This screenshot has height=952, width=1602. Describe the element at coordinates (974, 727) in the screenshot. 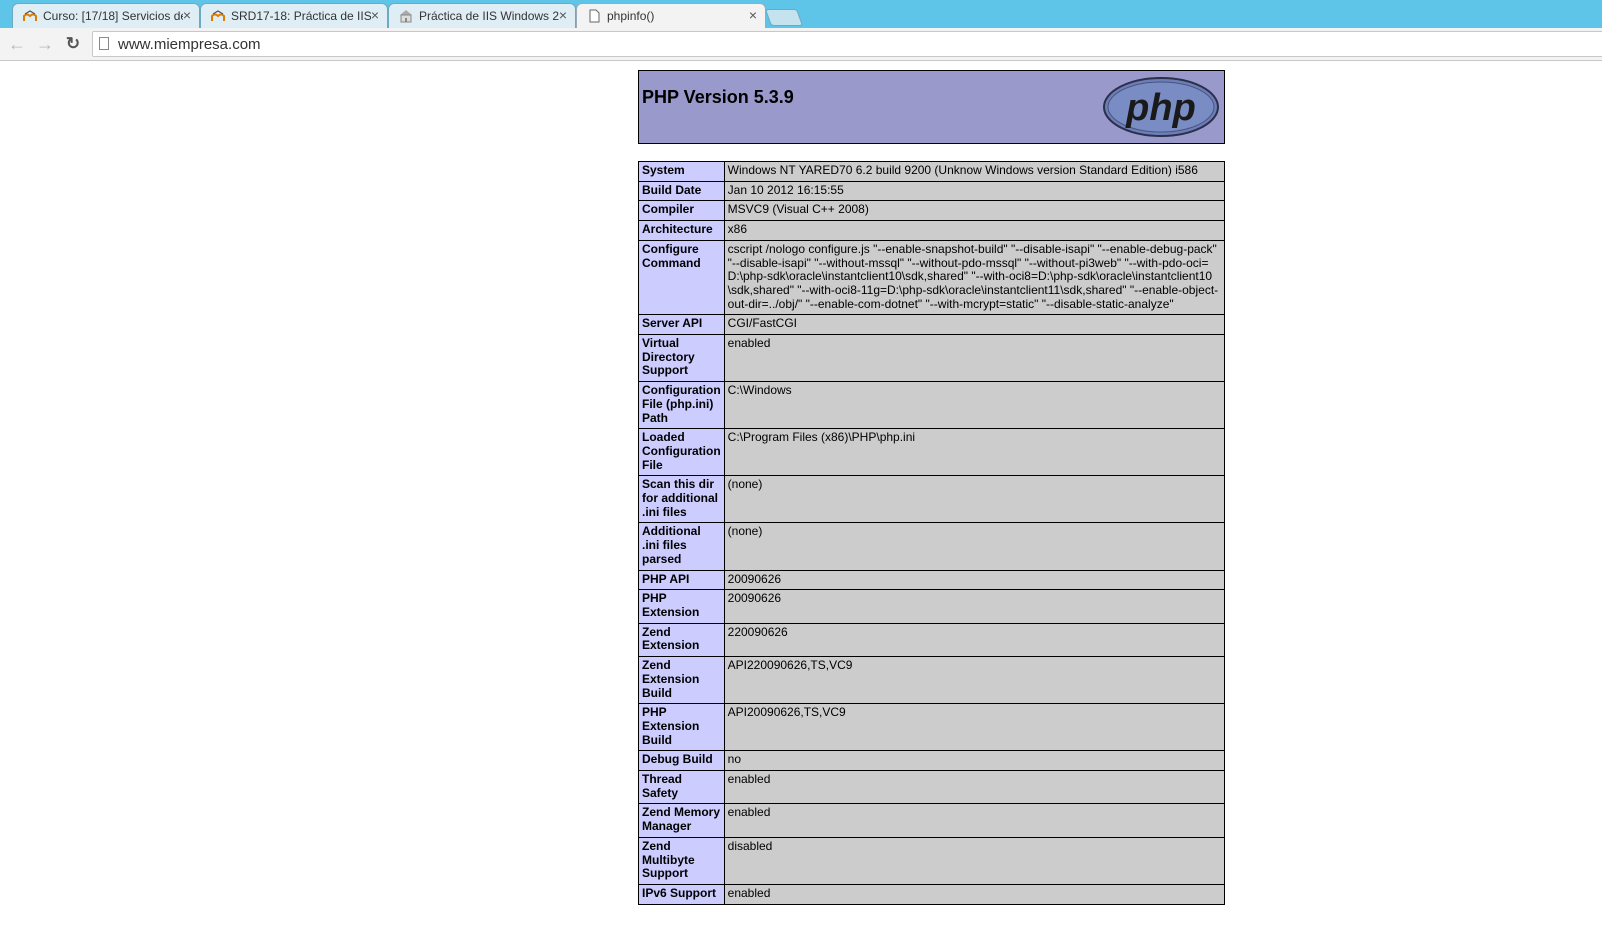

I see `row-value: API20090626,TS,VC9` at that location.